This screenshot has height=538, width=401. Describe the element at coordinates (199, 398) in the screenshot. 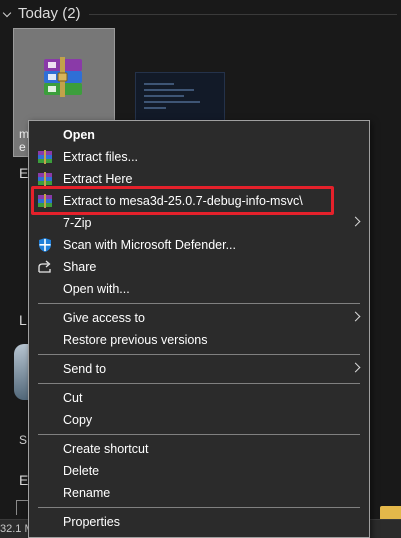

I see `menu-item-cut: Cut` at that location.